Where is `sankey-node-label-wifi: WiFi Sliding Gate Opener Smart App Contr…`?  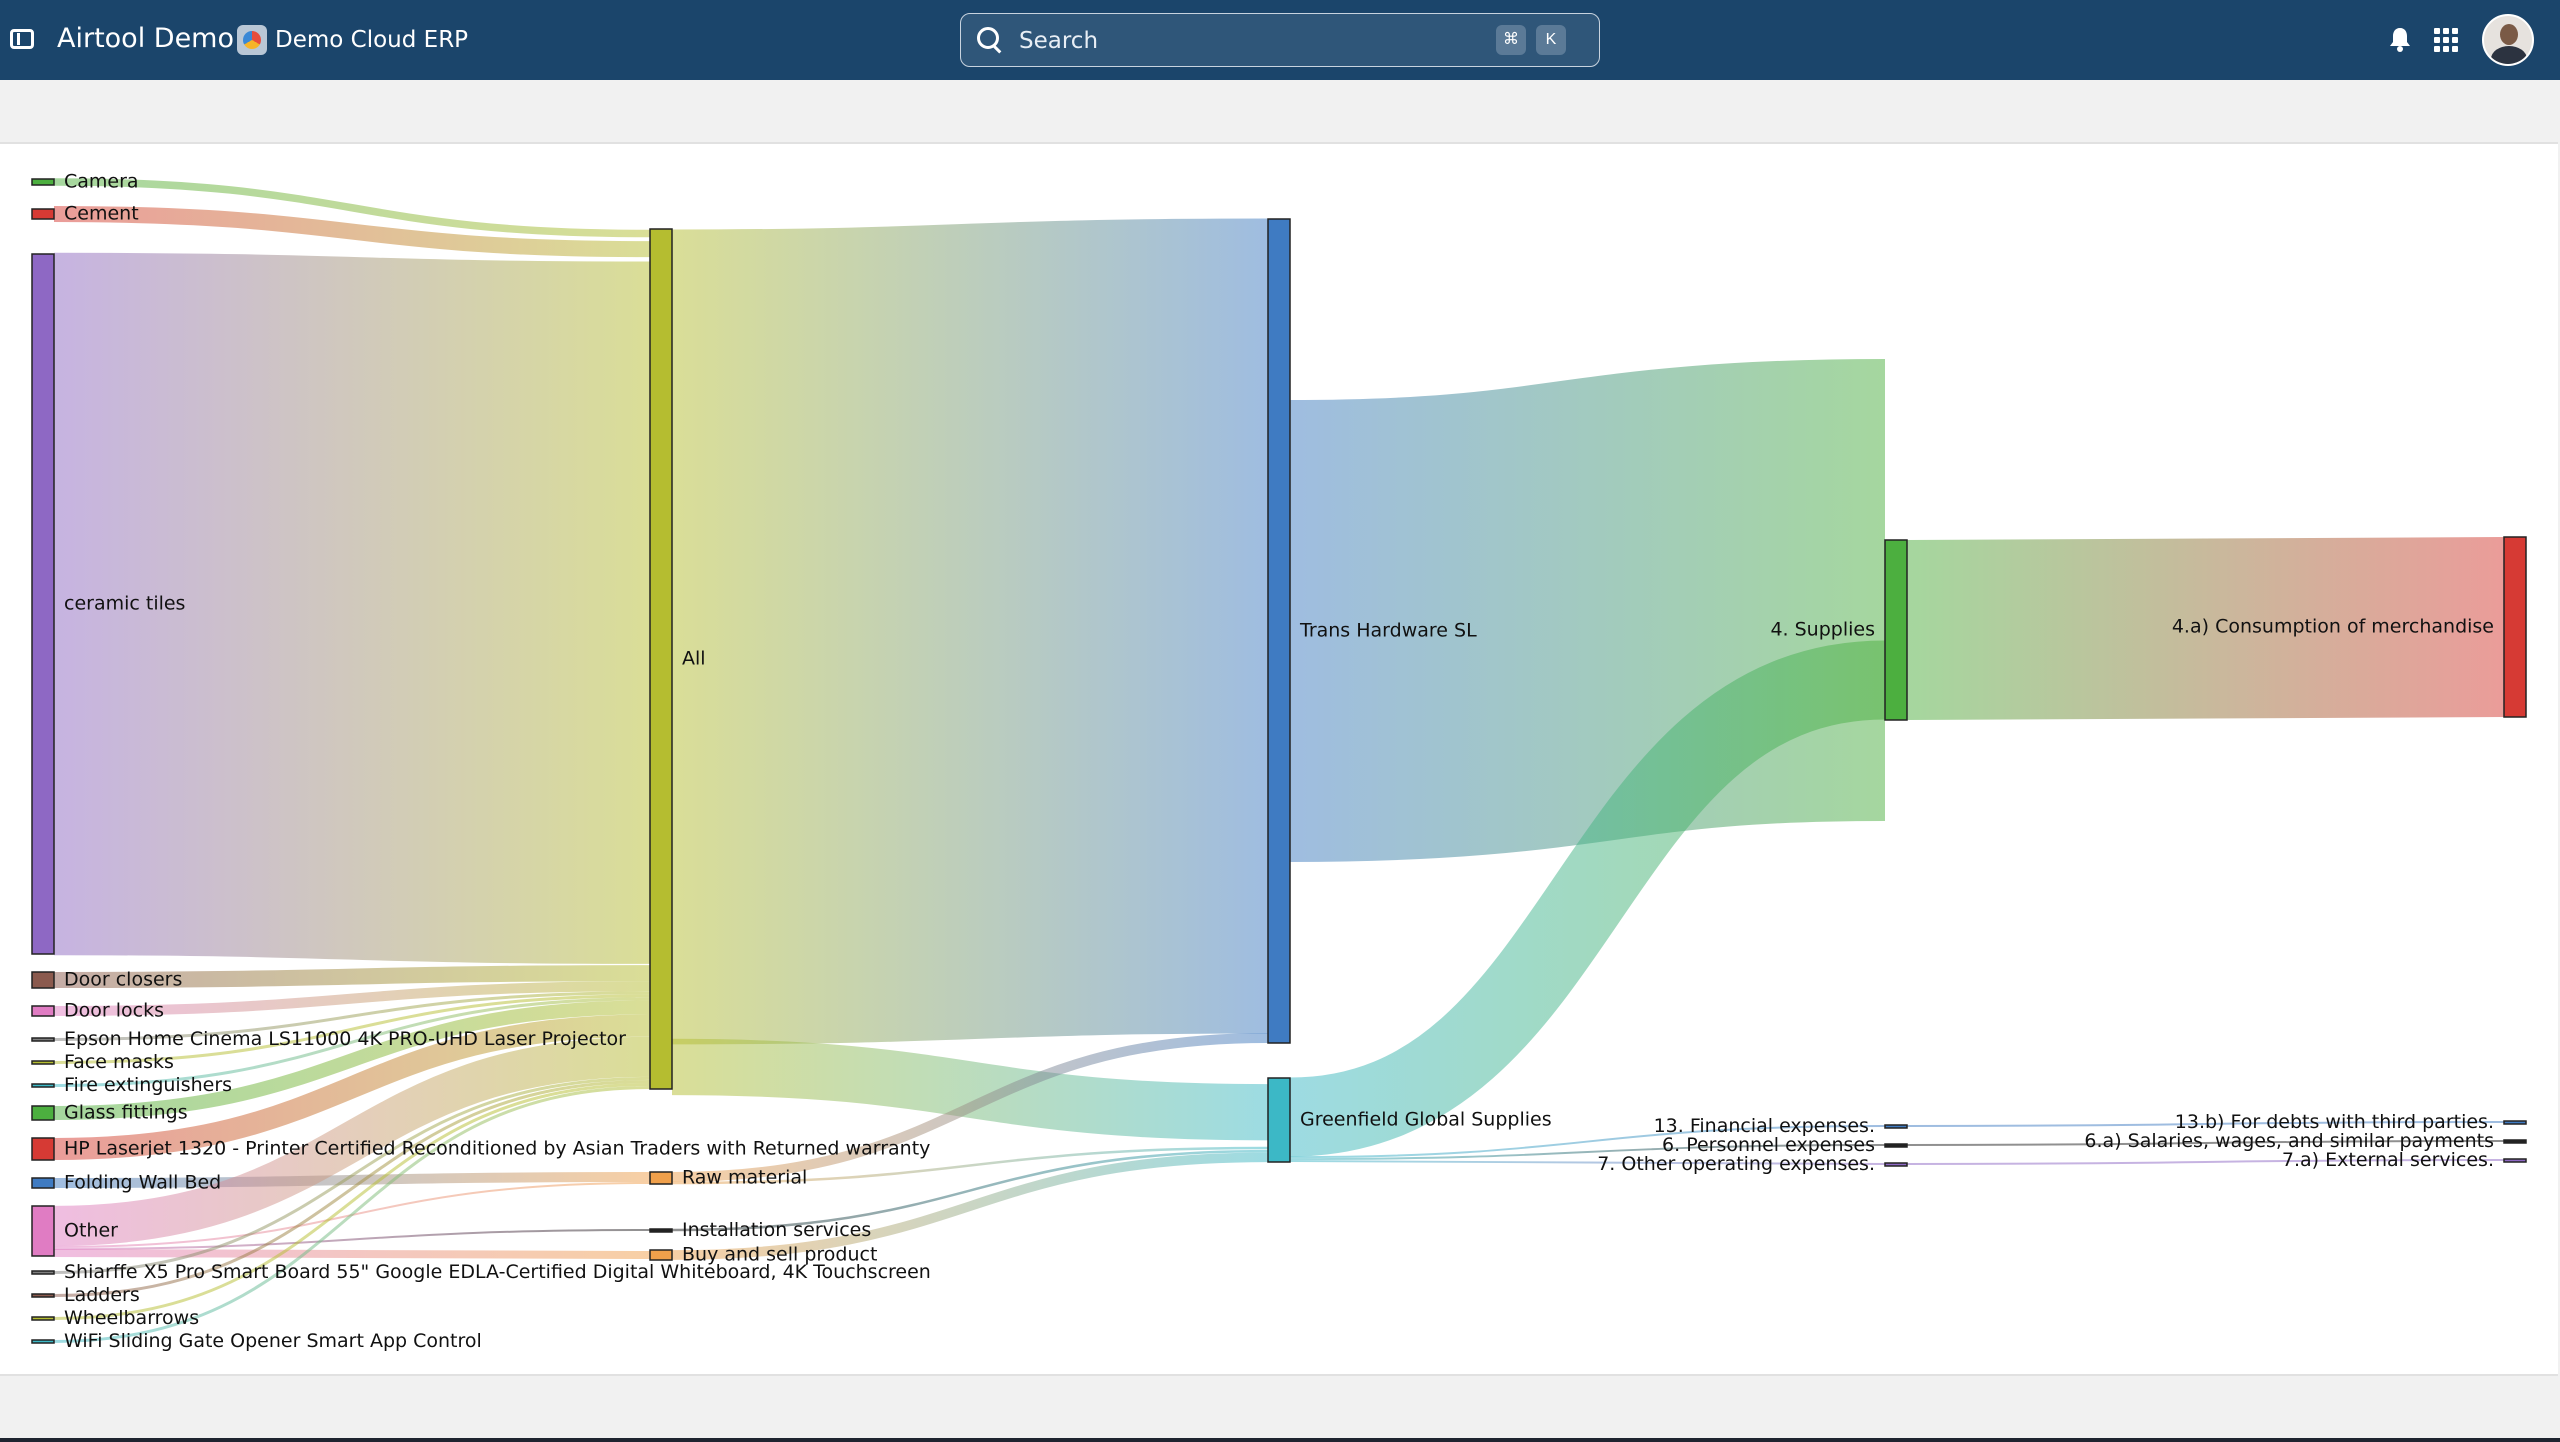 sankey-node-label-wifi: WiFi Sliding Gate Opener Smart App Contr… is located at coordinates (273, 1341).